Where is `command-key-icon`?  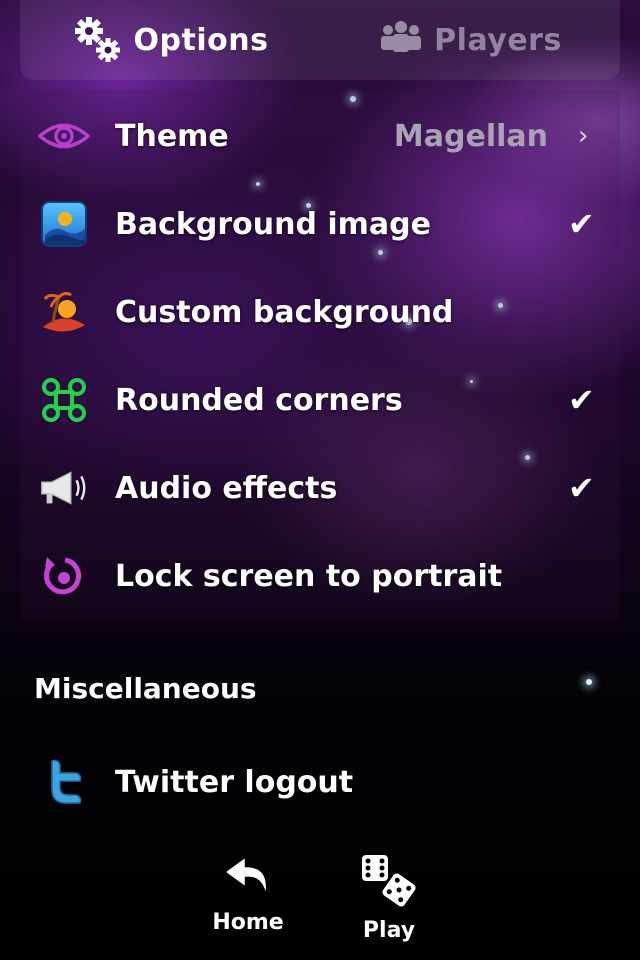
command-key-icon is located at coordinates (64, 400).